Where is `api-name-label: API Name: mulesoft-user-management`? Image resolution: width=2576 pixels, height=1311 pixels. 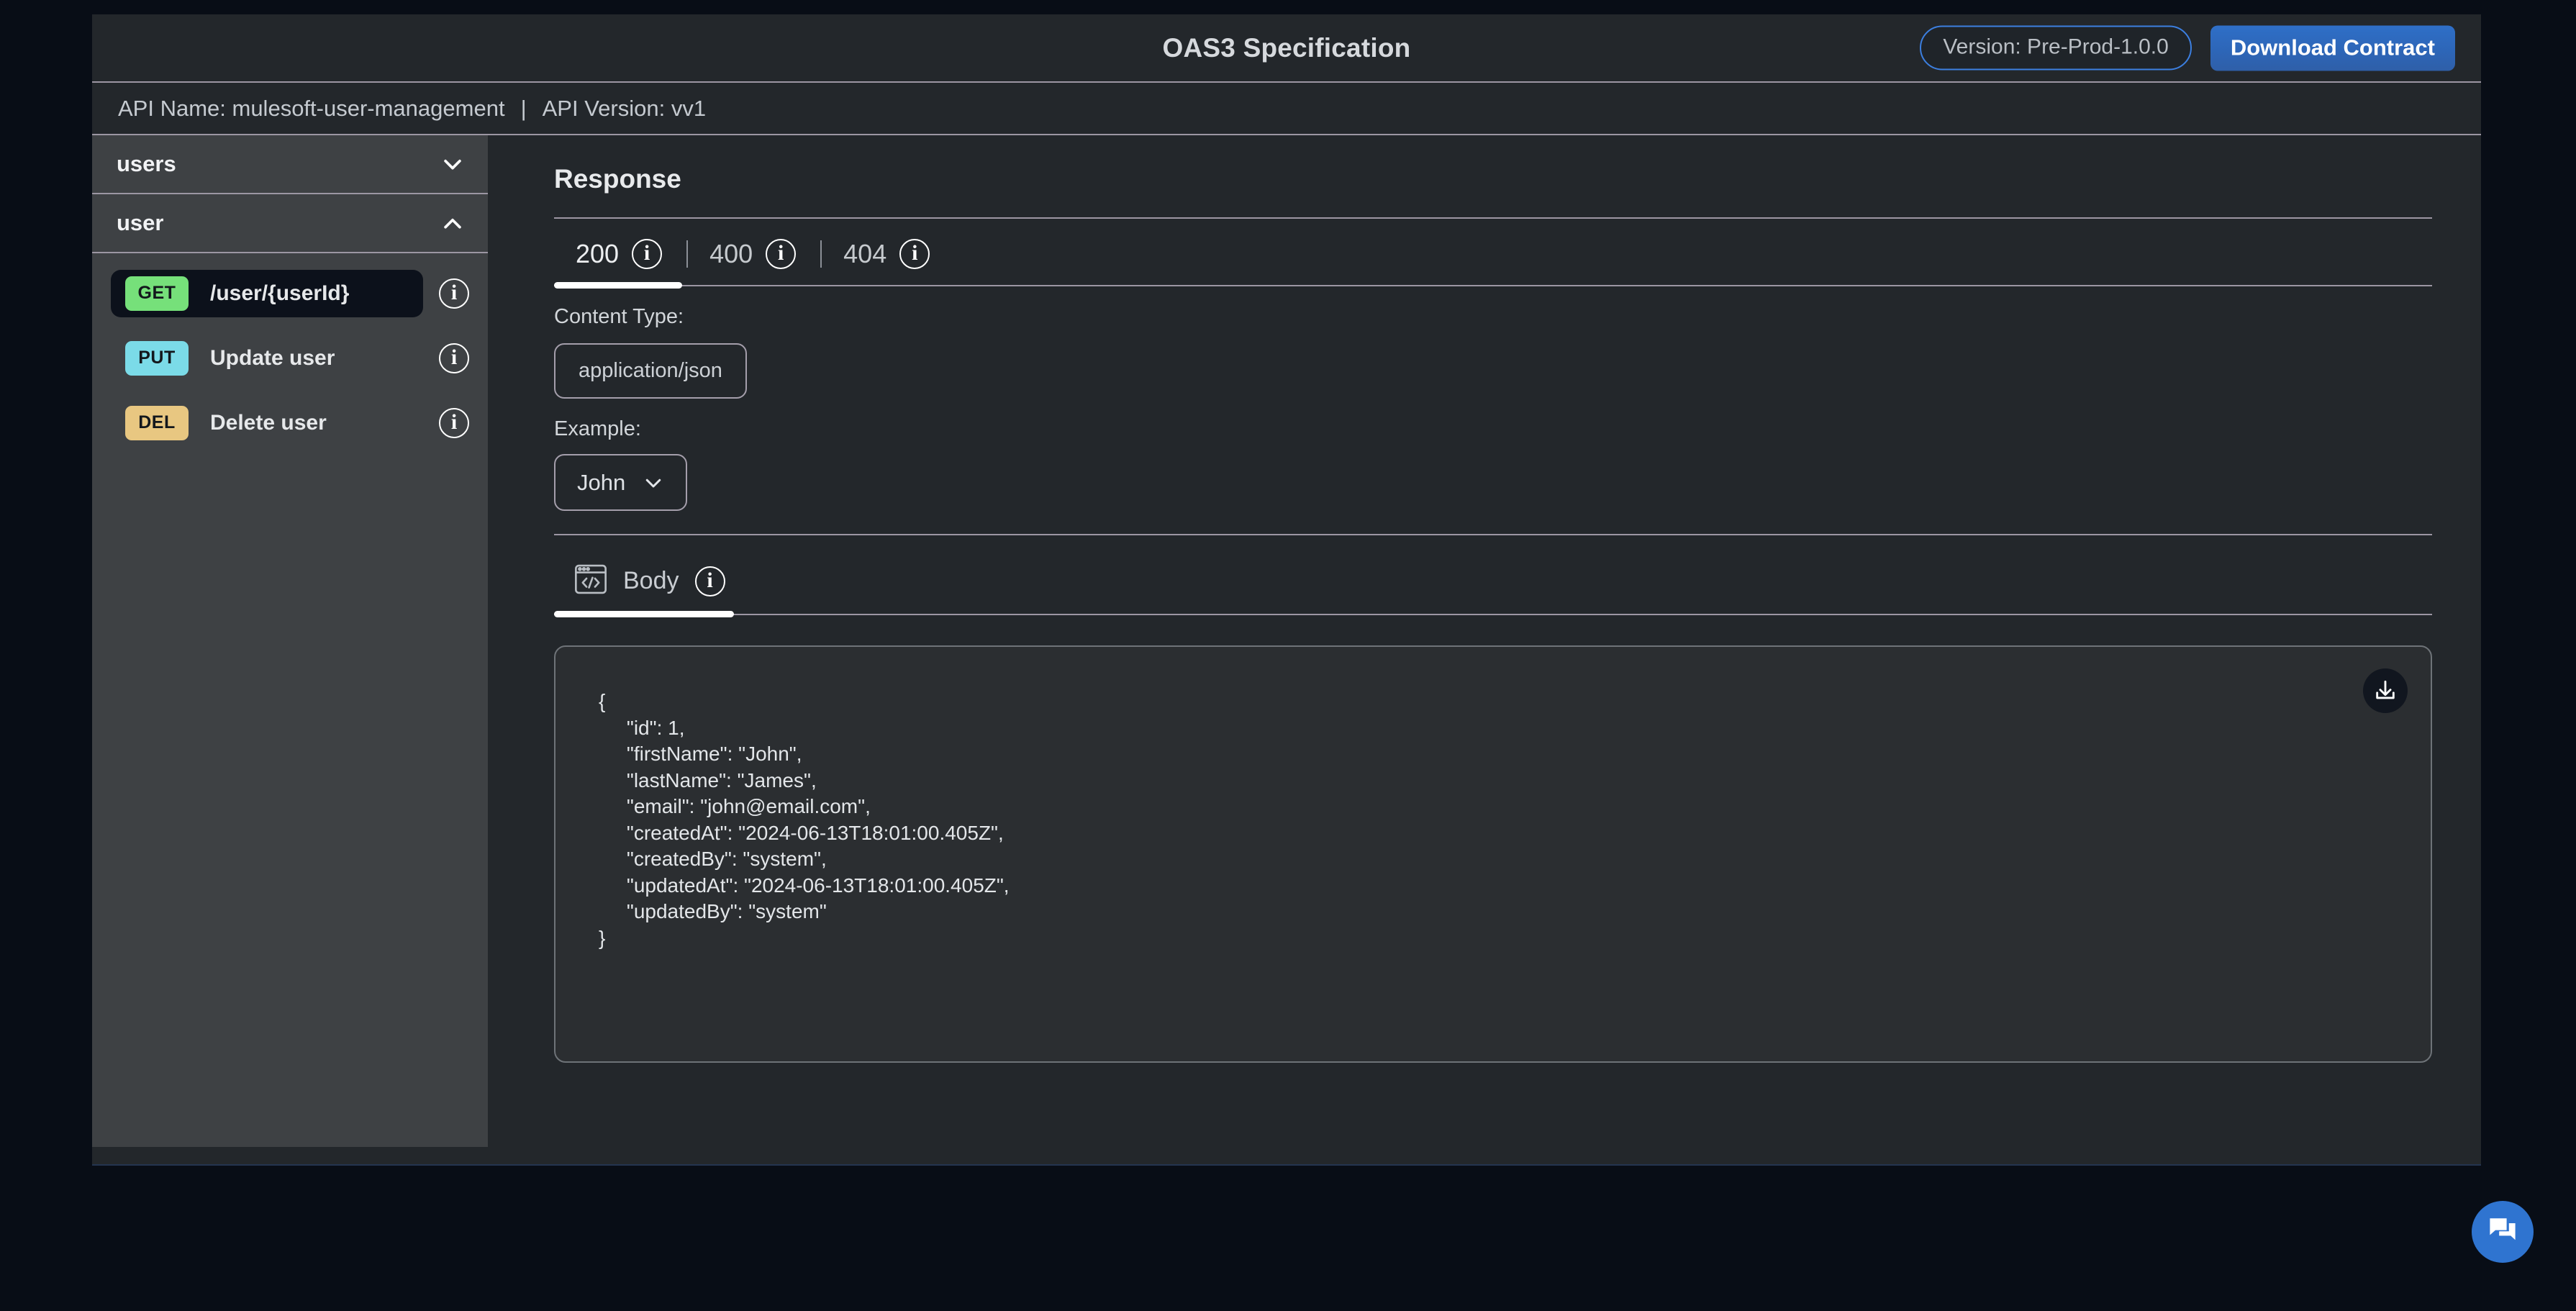 api-name-label: API Name: mulesoft-user-management is located at coordinates (311, 108).